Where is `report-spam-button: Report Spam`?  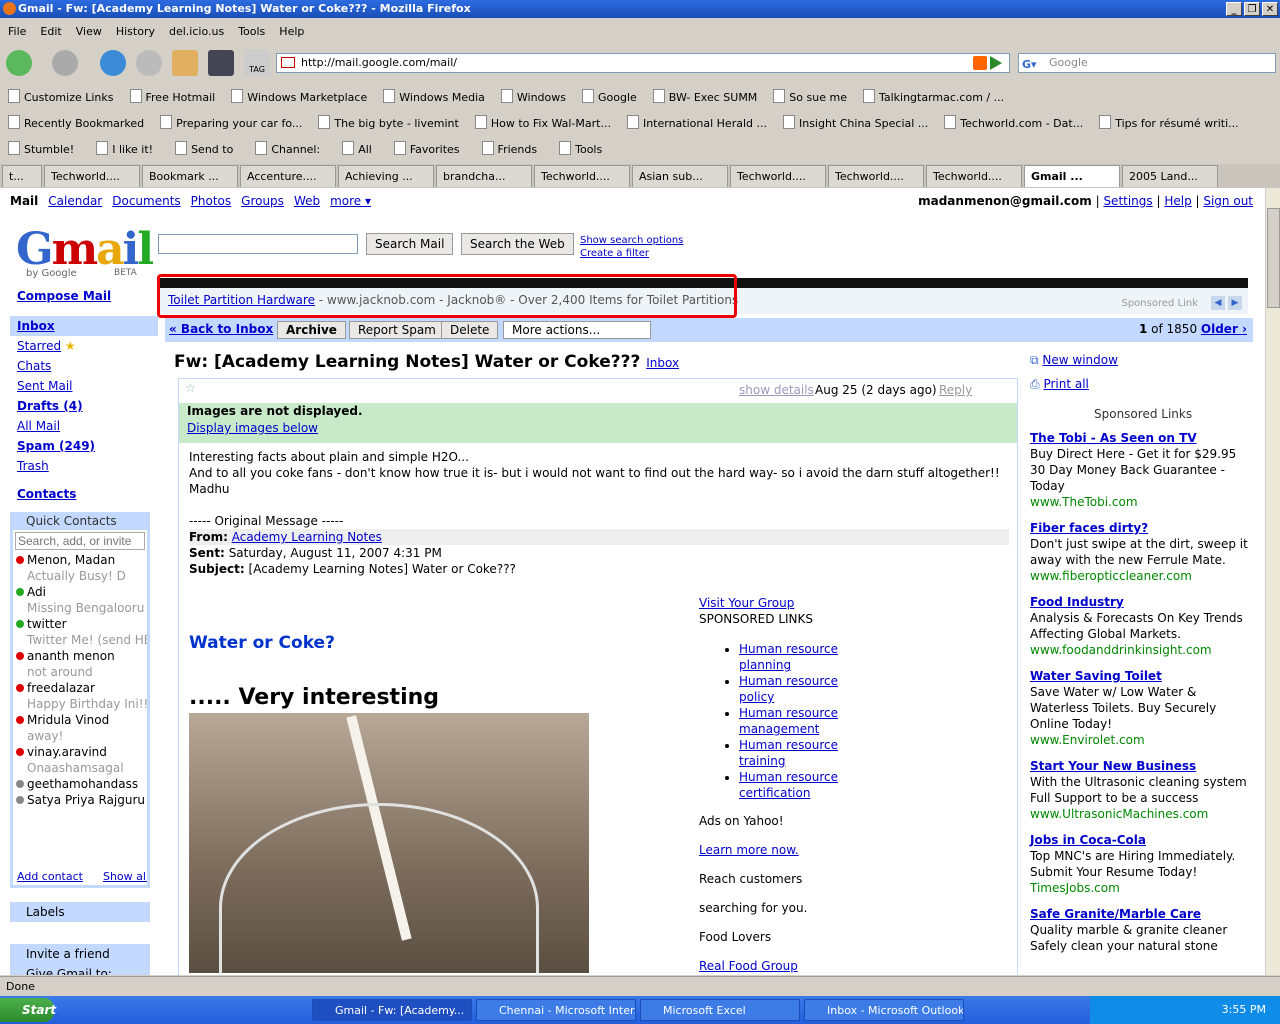
report-spam-button: Report Spam is located at coordinates (397, 330).